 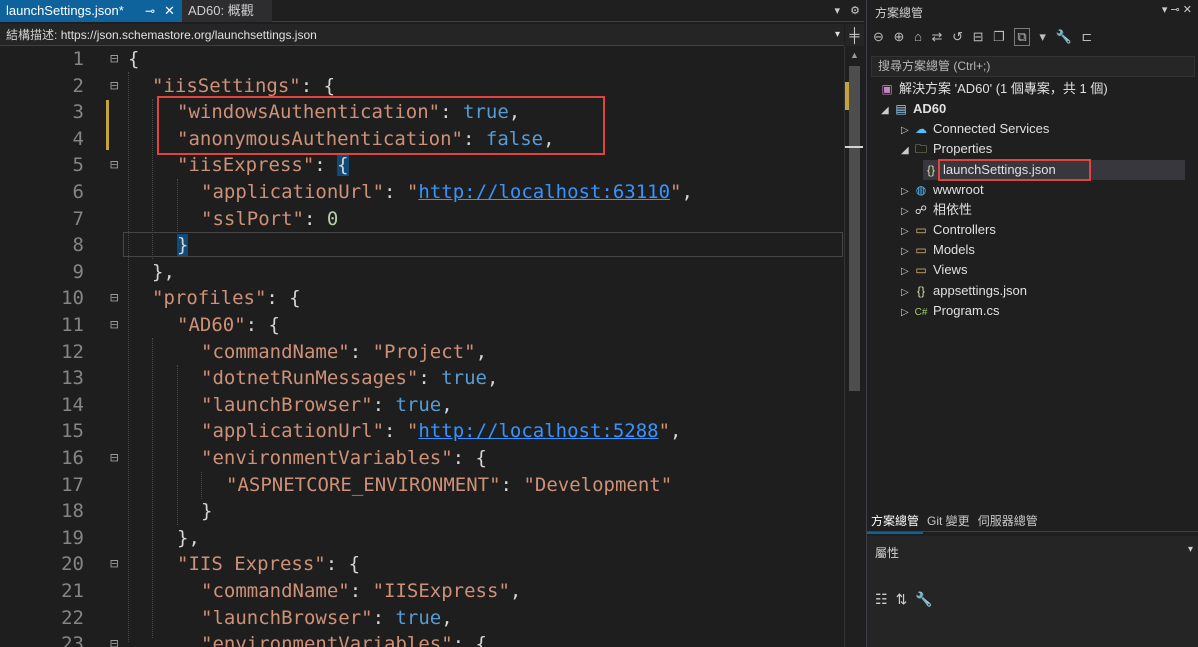 I want to click on tree-item-properties: ◢ 🗀 Properties, so click(x=946, y=149).